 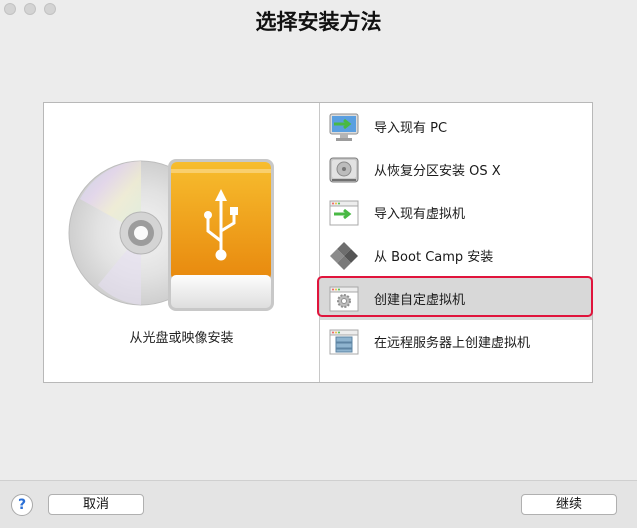 What do you see at coordinates (344, 127) in the screenshot?
I see `pc-monitor-import-icon` at bounding box center [344, 127].